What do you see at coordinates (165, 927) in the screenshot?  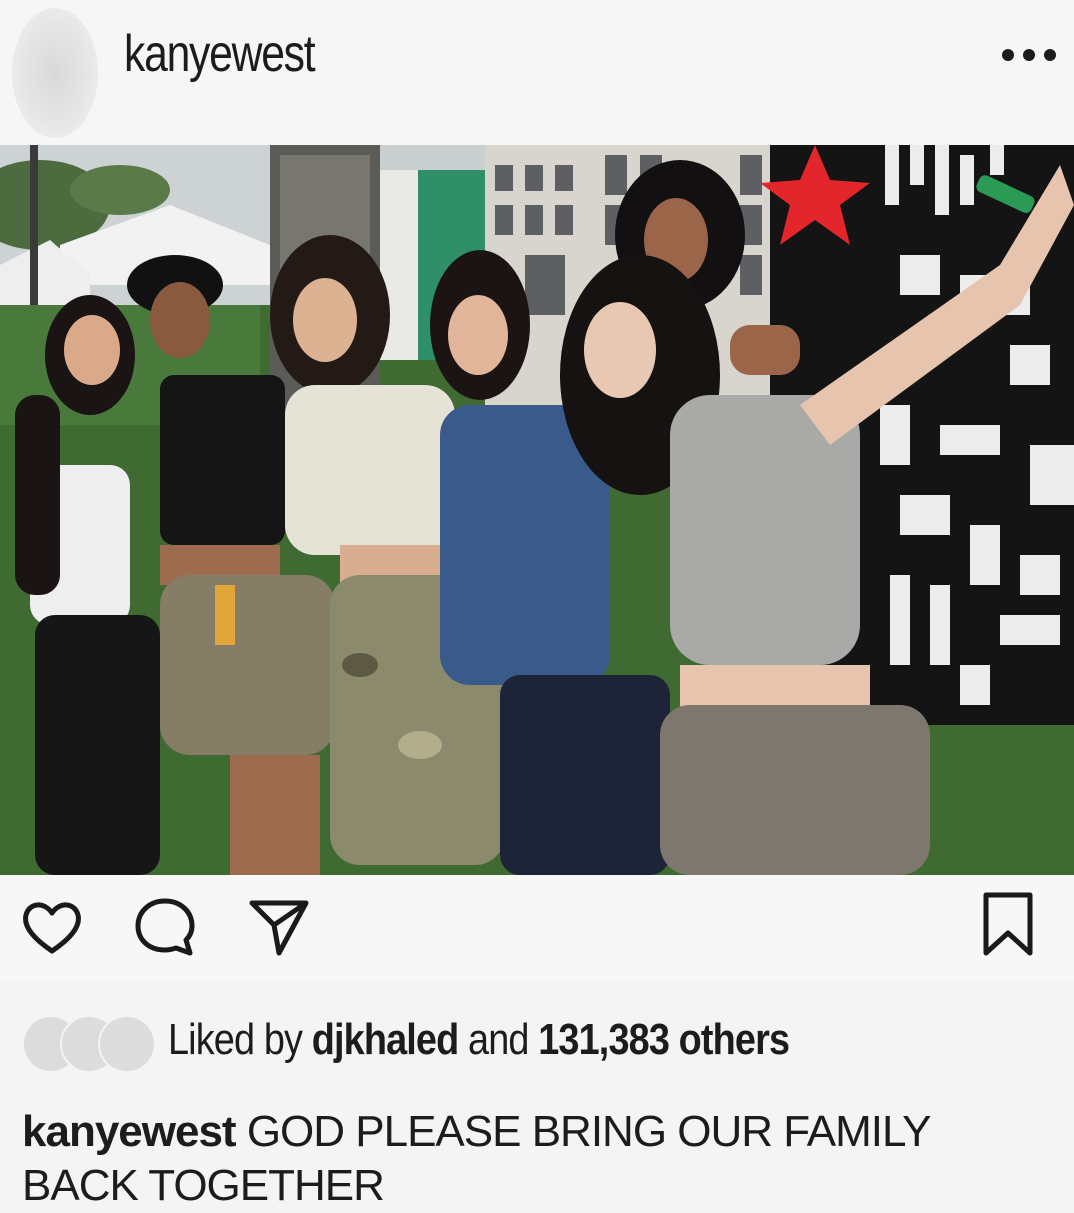 I see `comment-icon` at bounding box center [165, 927].